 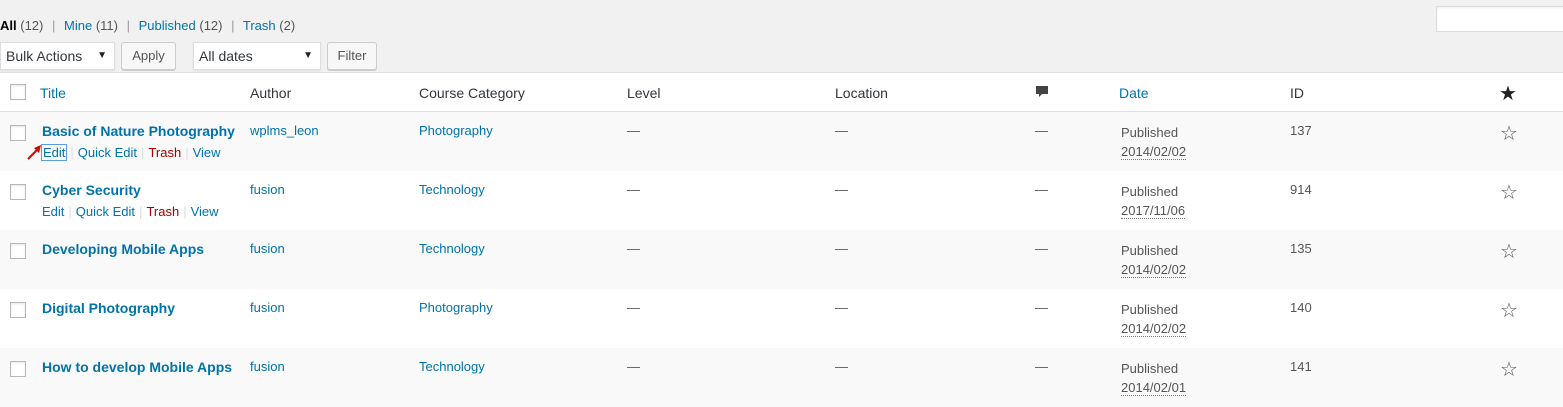 I want to click on view-all-count: (12), so click(x=32, y=25).